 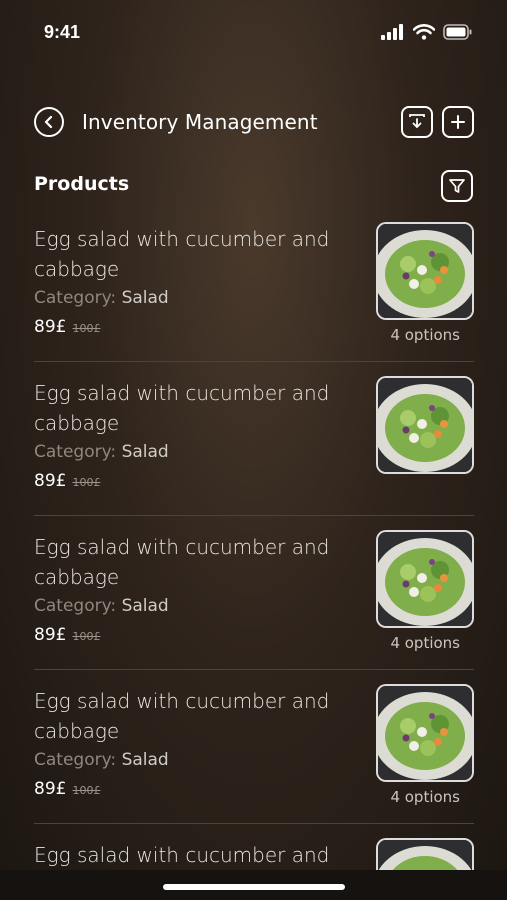 What do you see at coordinates (82, 184) in the screenshot?
I see `section-title: Products` at bounding box center [82, 184].